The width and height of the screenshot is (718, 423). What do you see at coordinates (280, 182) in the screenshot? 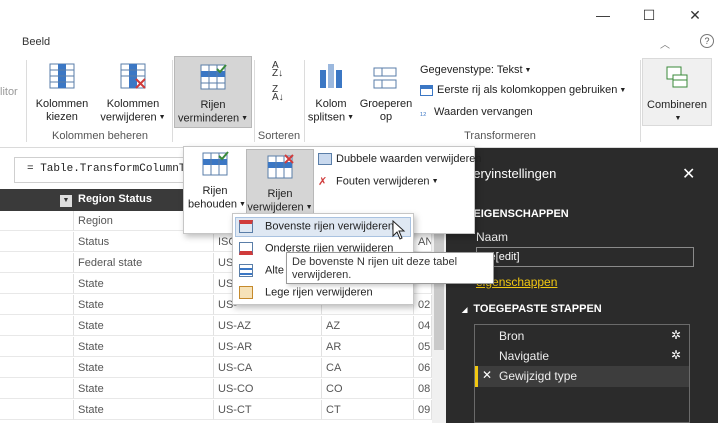
I see `remove-rows-button: Rijen verwijderen ▼` at bounding box center [280, 182].